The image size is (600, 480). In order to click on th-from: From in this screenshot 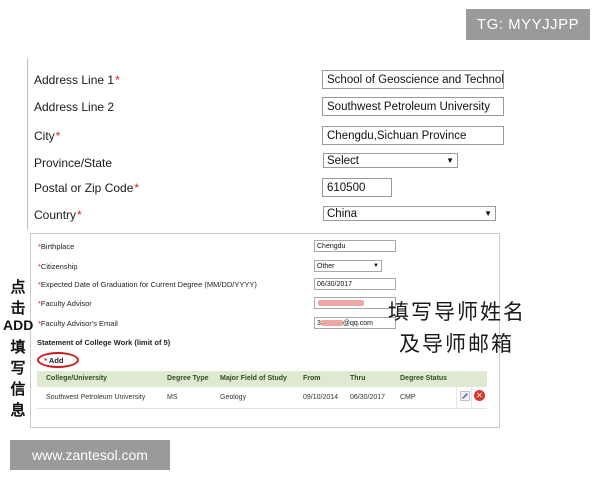, I will do `click(312, 378)`.